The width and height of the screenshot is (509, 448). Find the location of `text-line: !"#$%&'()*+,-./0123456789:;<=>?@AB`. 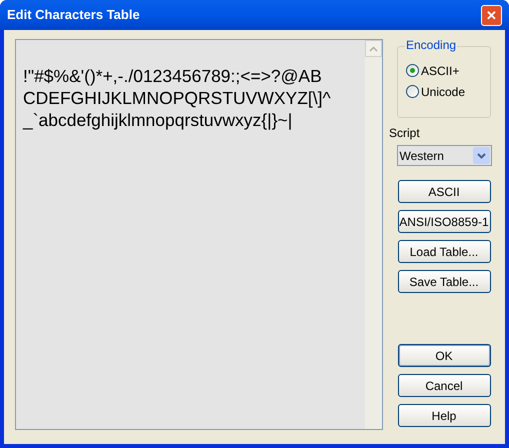

text-line: !"#$%&'()*+,-./0123456789:;<=>?@AB is located at coordinates (173, 76).